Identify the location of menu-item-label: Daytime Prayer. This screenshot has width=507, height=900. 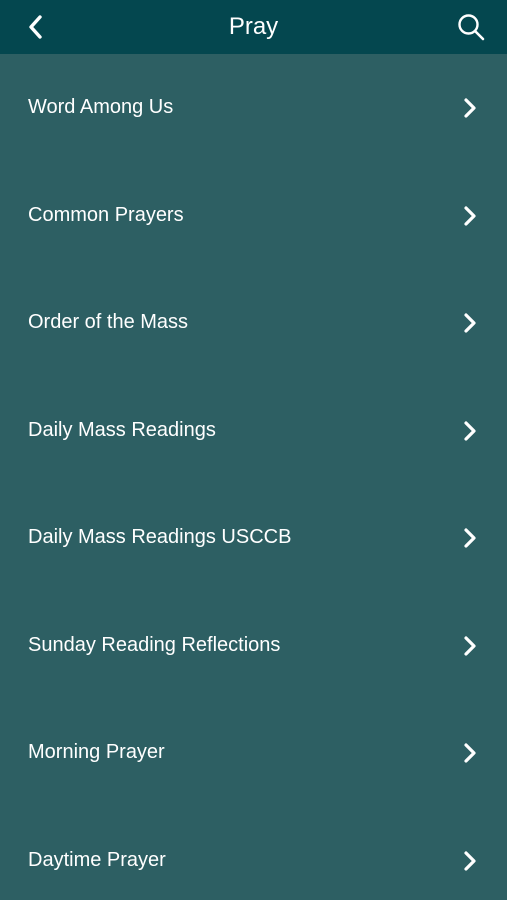
(97, 859).